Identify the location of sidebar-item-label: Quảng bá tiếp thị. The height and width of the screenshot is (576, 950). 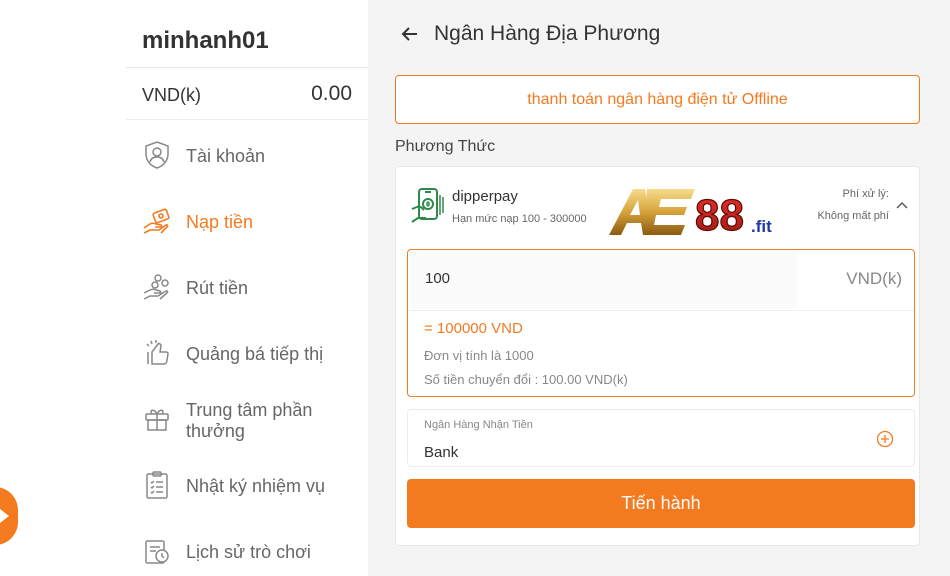
(255, 354).